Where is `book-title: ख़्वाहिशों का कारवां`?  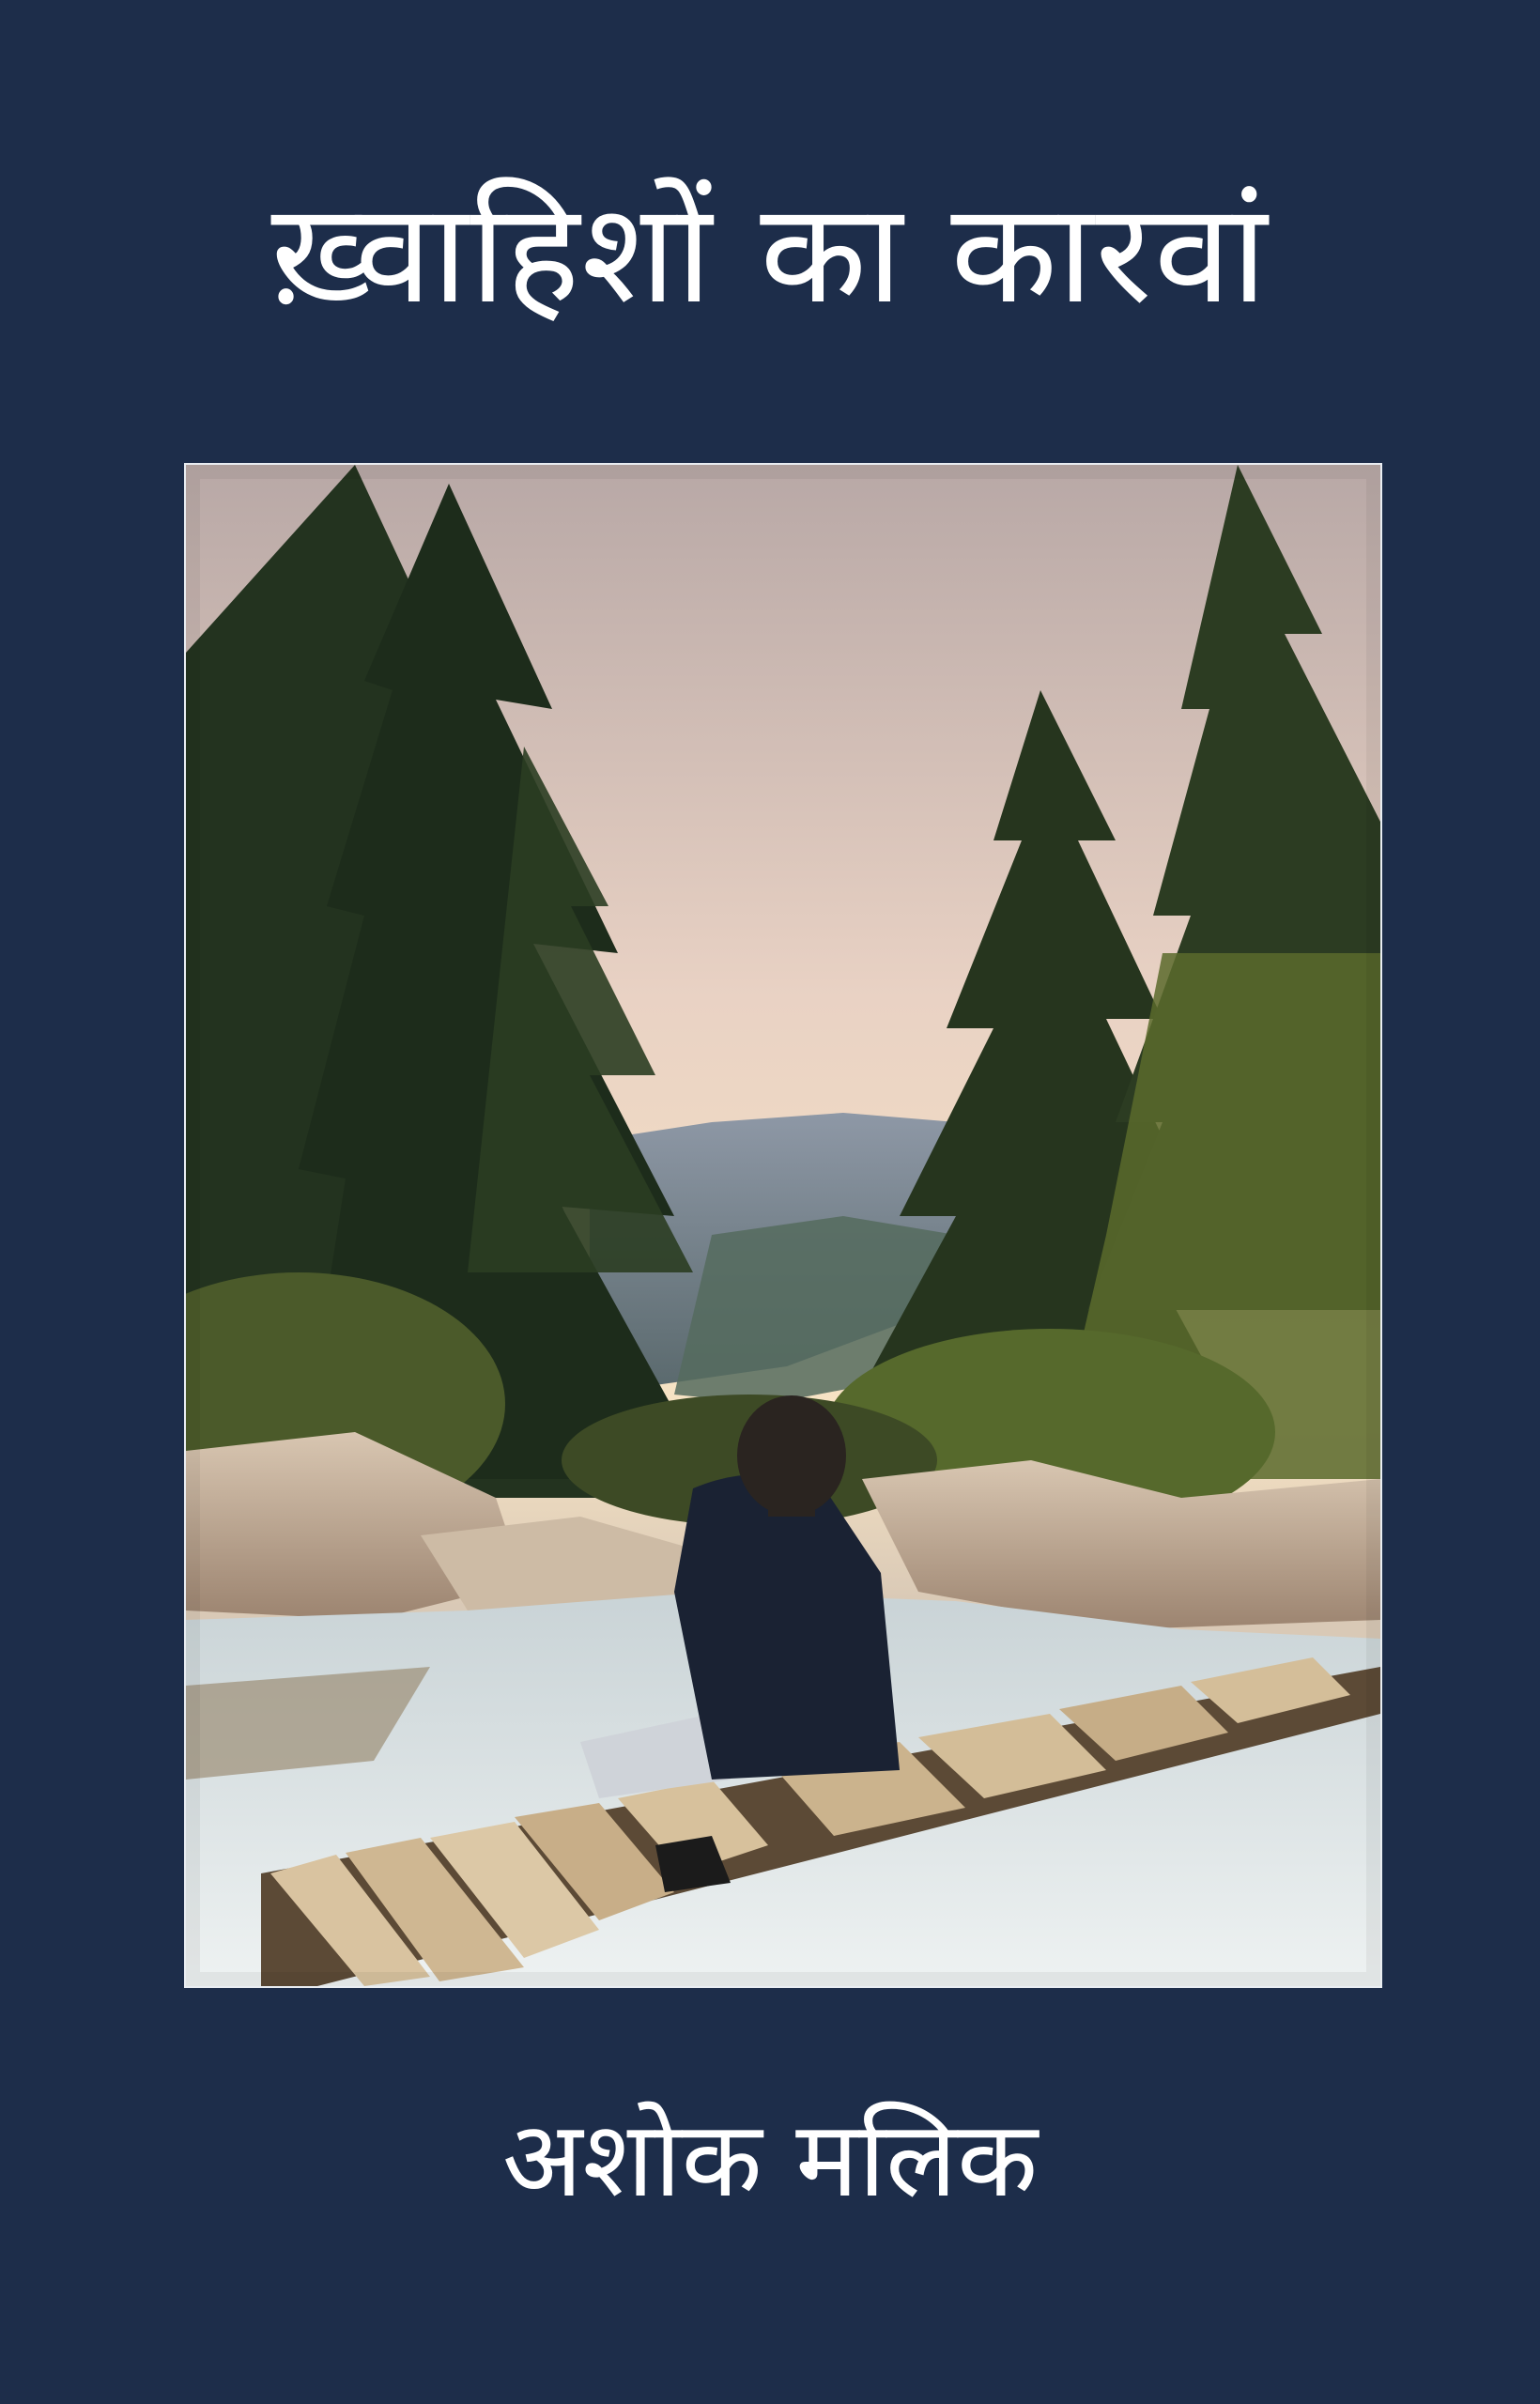
book-title: ख़्वाहिशों का कारवां is located at coordinates (770, 253).